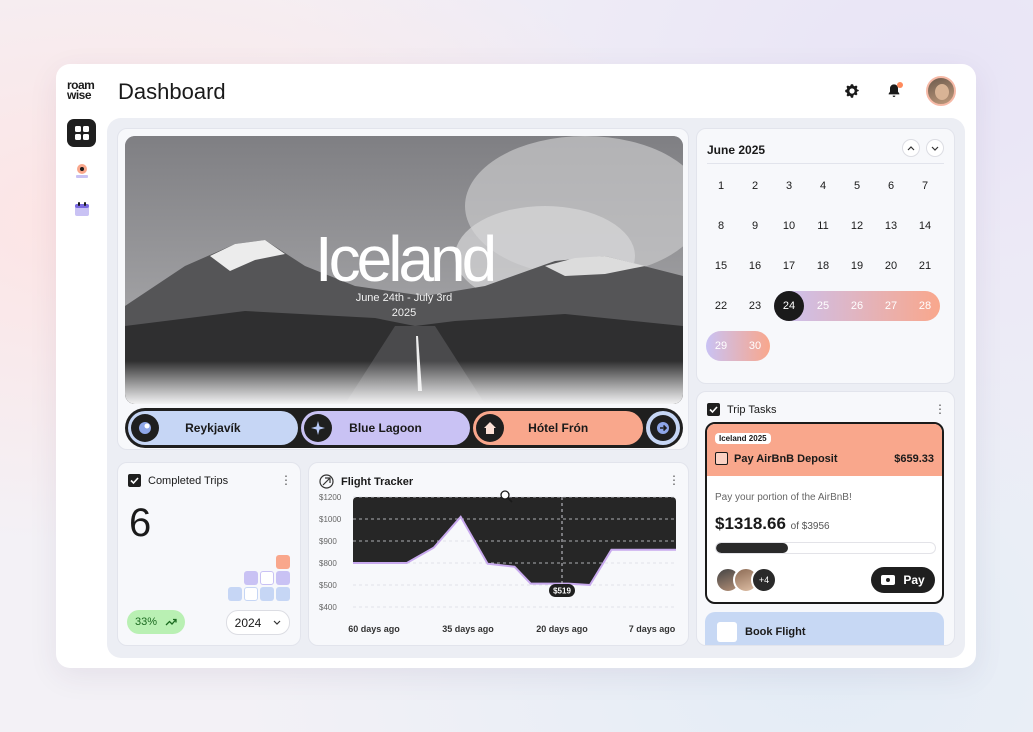 This screenshot has height=732, width=1033. Describe the element at coordinates (852, 91) in the screenshot. I see `gear-icon` at that location.